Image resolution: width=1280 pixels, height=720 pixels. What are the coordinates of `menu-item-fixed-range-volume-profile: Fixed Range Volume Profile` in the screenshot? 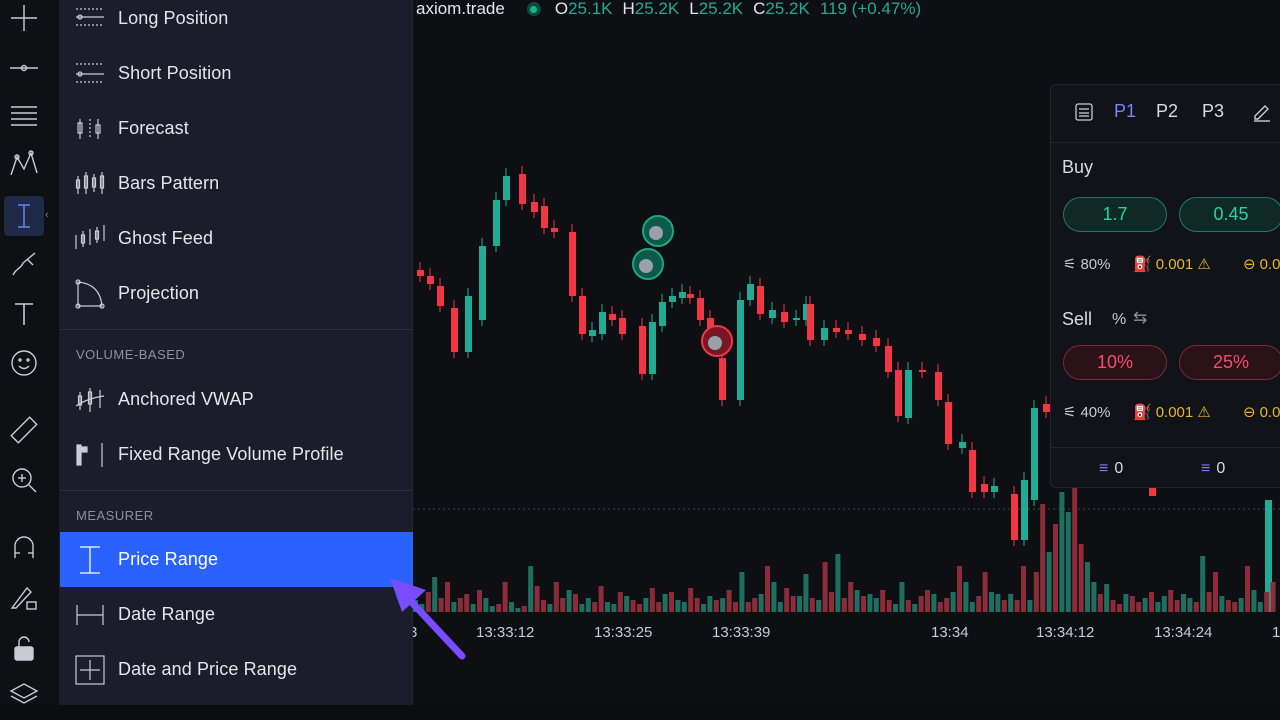 It's located at (236, 454).